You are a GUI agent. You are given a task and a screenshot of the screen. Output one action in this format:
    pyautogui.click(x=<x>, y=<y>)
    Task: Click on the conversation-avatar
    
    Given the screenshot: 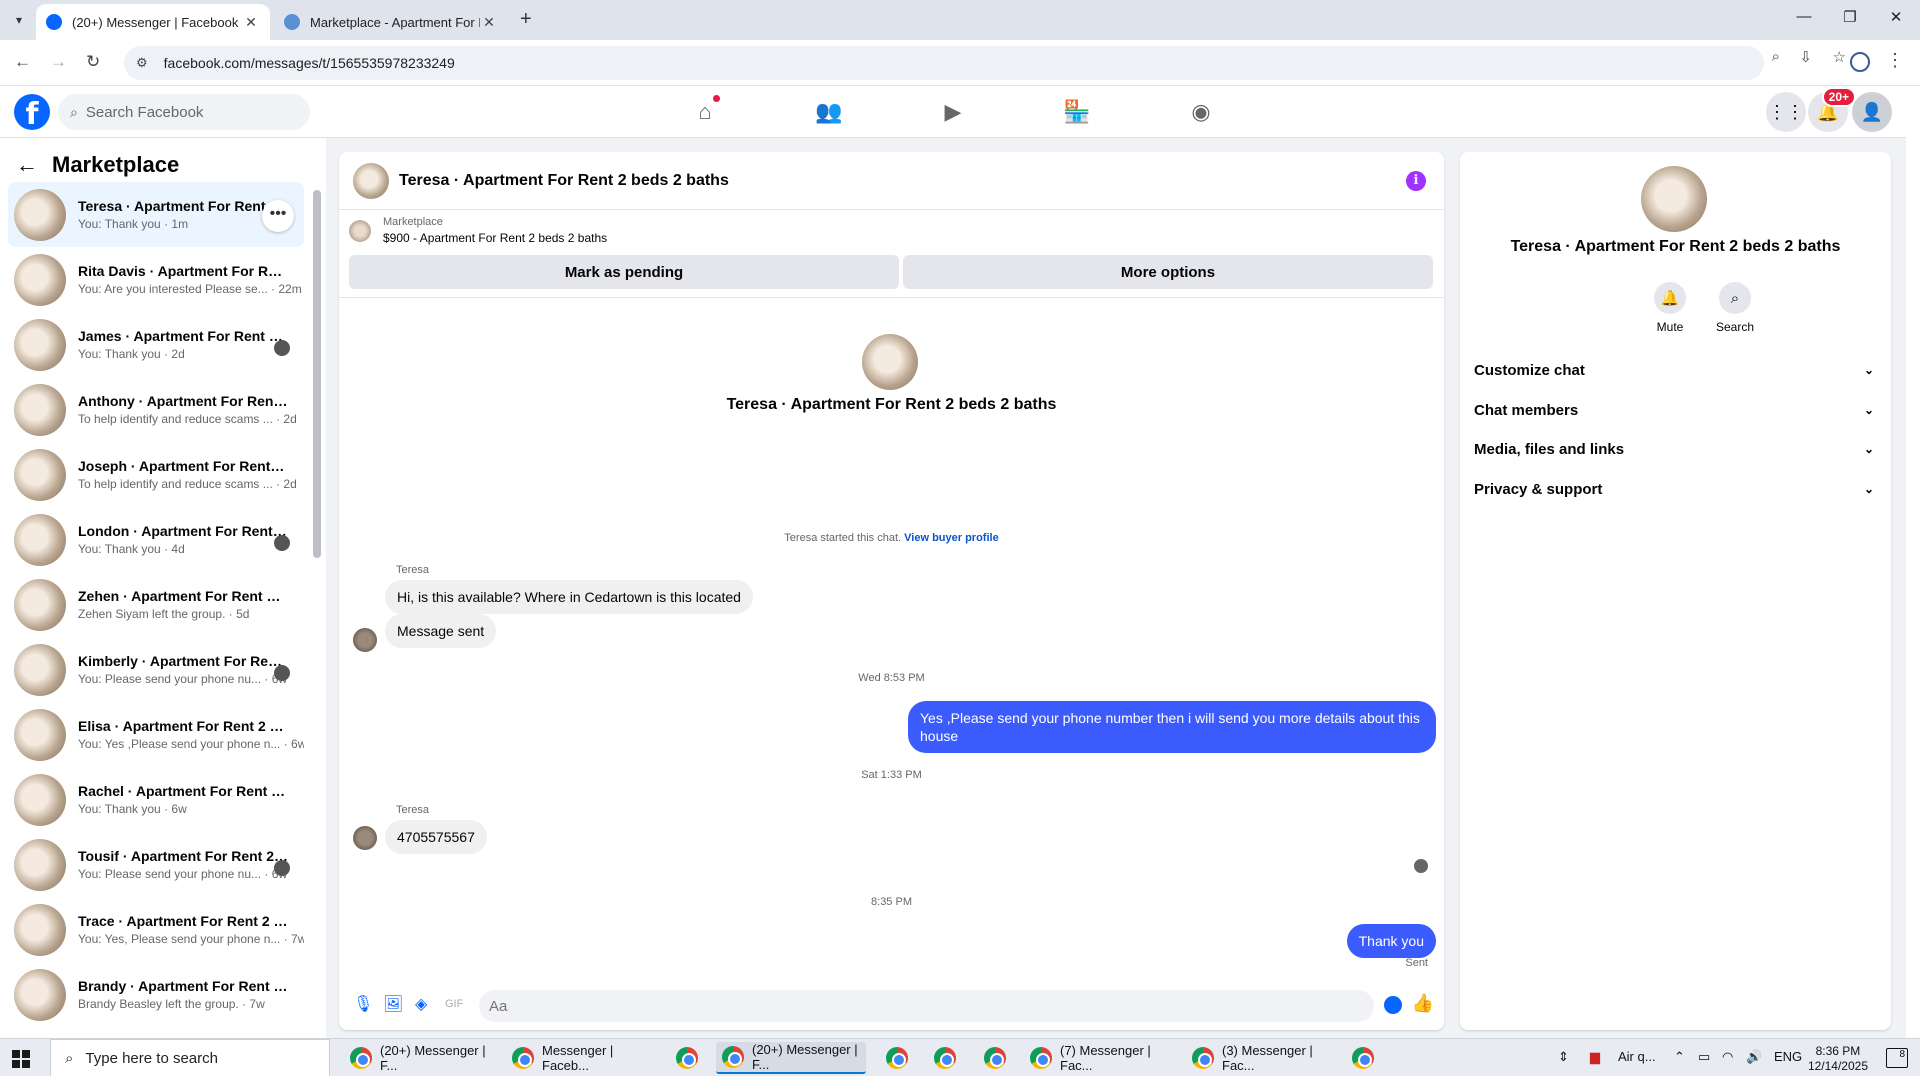 What is the action you would take?
    pyautogui.click(x=40, y=994)
    